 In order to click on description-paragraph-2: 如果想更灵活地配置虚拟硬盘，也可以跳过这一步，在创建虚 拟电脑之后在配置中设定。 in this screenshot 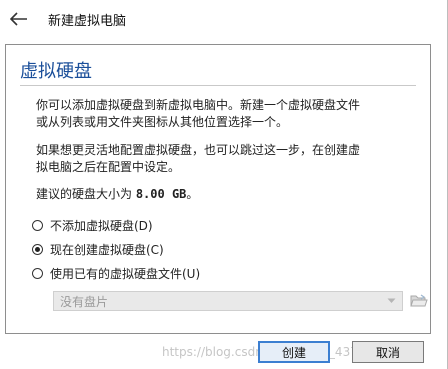, I will do `click(226, 159)`.